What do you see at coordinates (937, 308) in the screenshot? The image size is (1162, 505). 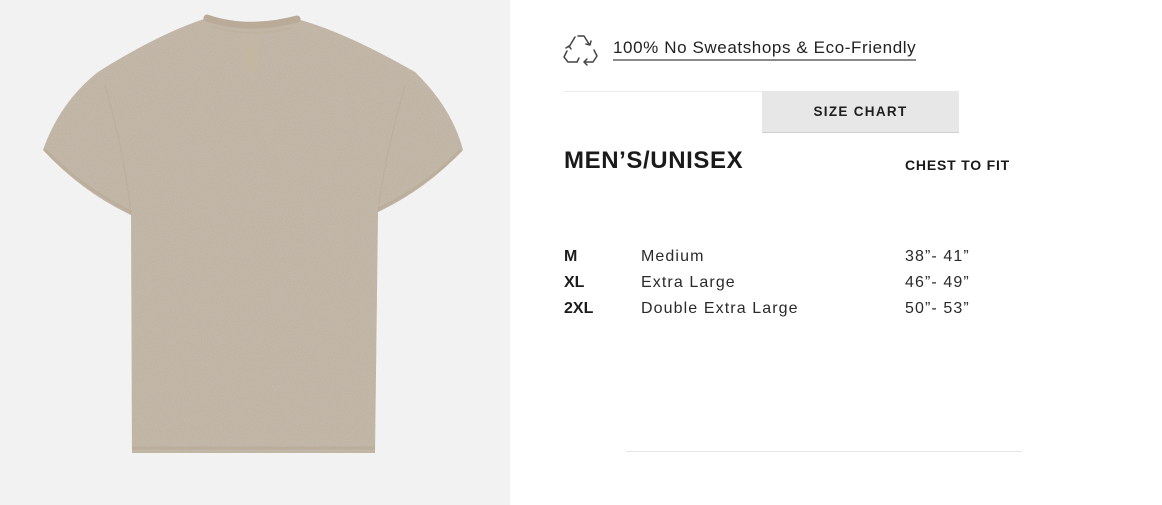 I see `chest-range: 50”- 53”` at bounding box center [937, 308].